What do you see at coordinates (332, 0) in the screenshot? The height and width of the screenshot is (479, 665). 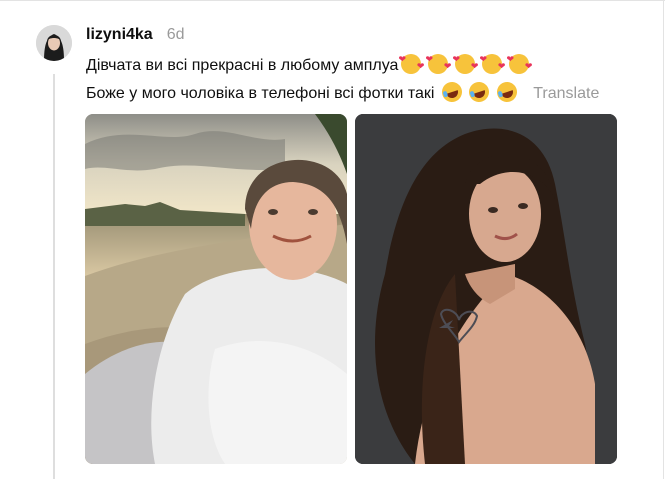 I see `top-divider` at bounding box center [332, 0].